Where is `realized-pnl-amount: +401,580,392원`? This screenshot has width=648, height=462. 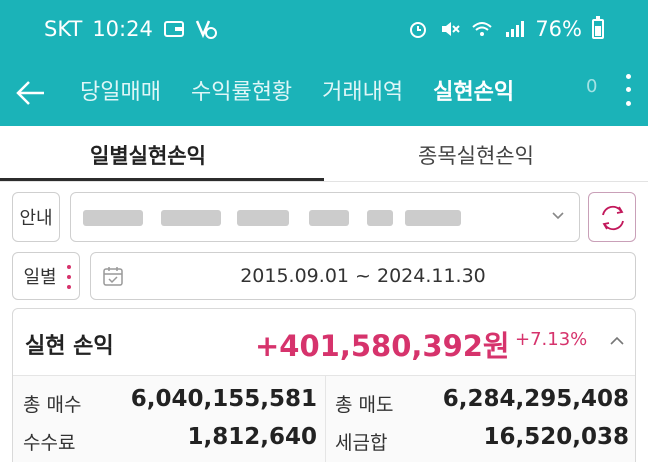
realized-pnl-amount: +401,580,392원 is located at coordinates (382, 346).